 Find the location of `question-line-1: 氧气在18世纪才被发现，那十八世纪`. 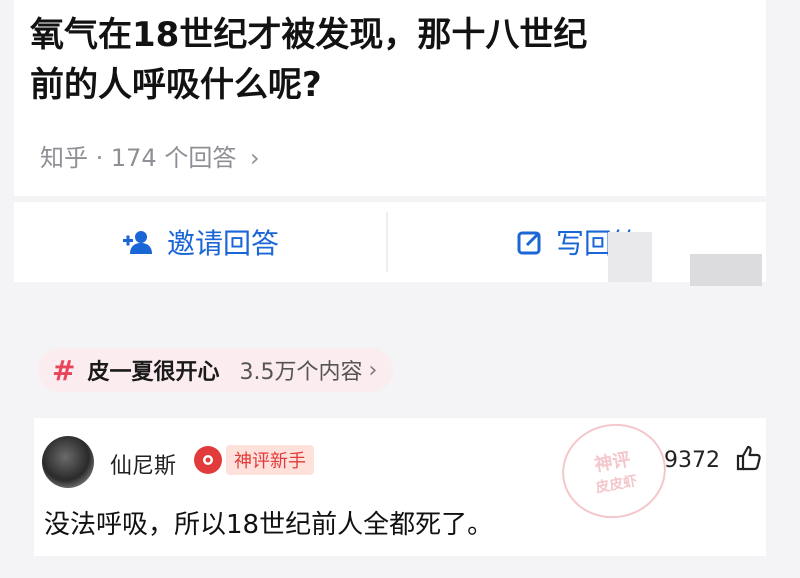

question-line-1: 氧气在18世纪才被发现，那十八世纪 is located at coordinates (309, 35).